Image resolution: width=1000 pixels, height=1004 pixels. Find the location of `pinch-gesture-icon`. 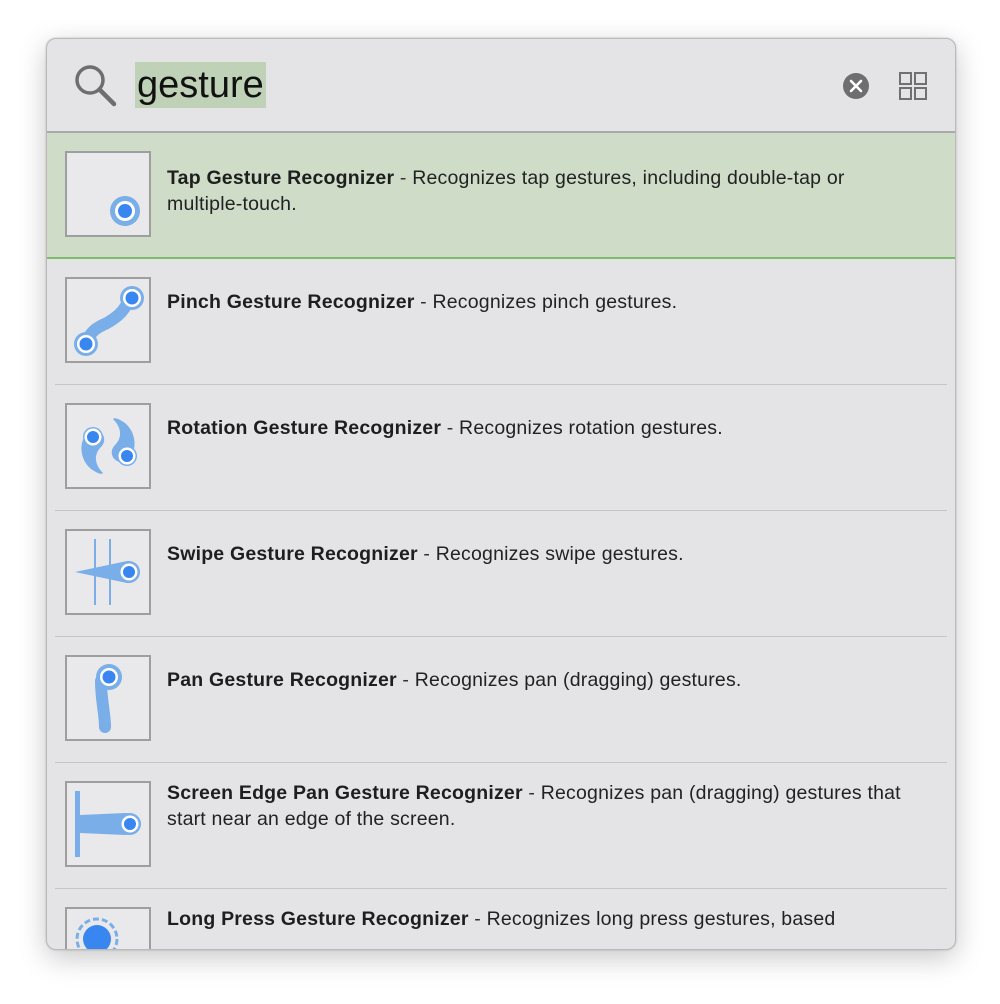

pinch-gesture-icon is located at coordinates (108, 320).